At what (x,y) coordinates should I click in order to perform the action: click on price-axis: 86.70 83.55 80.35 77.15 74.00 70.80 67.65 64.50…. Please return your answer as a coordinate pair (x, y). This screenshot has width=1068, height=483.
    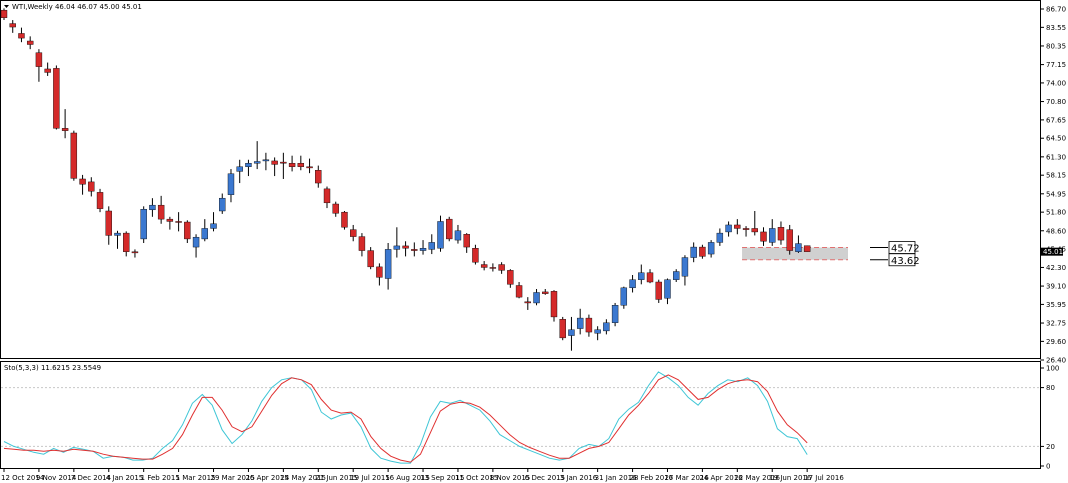
    Looking at the image, I should click on (1053, 185).